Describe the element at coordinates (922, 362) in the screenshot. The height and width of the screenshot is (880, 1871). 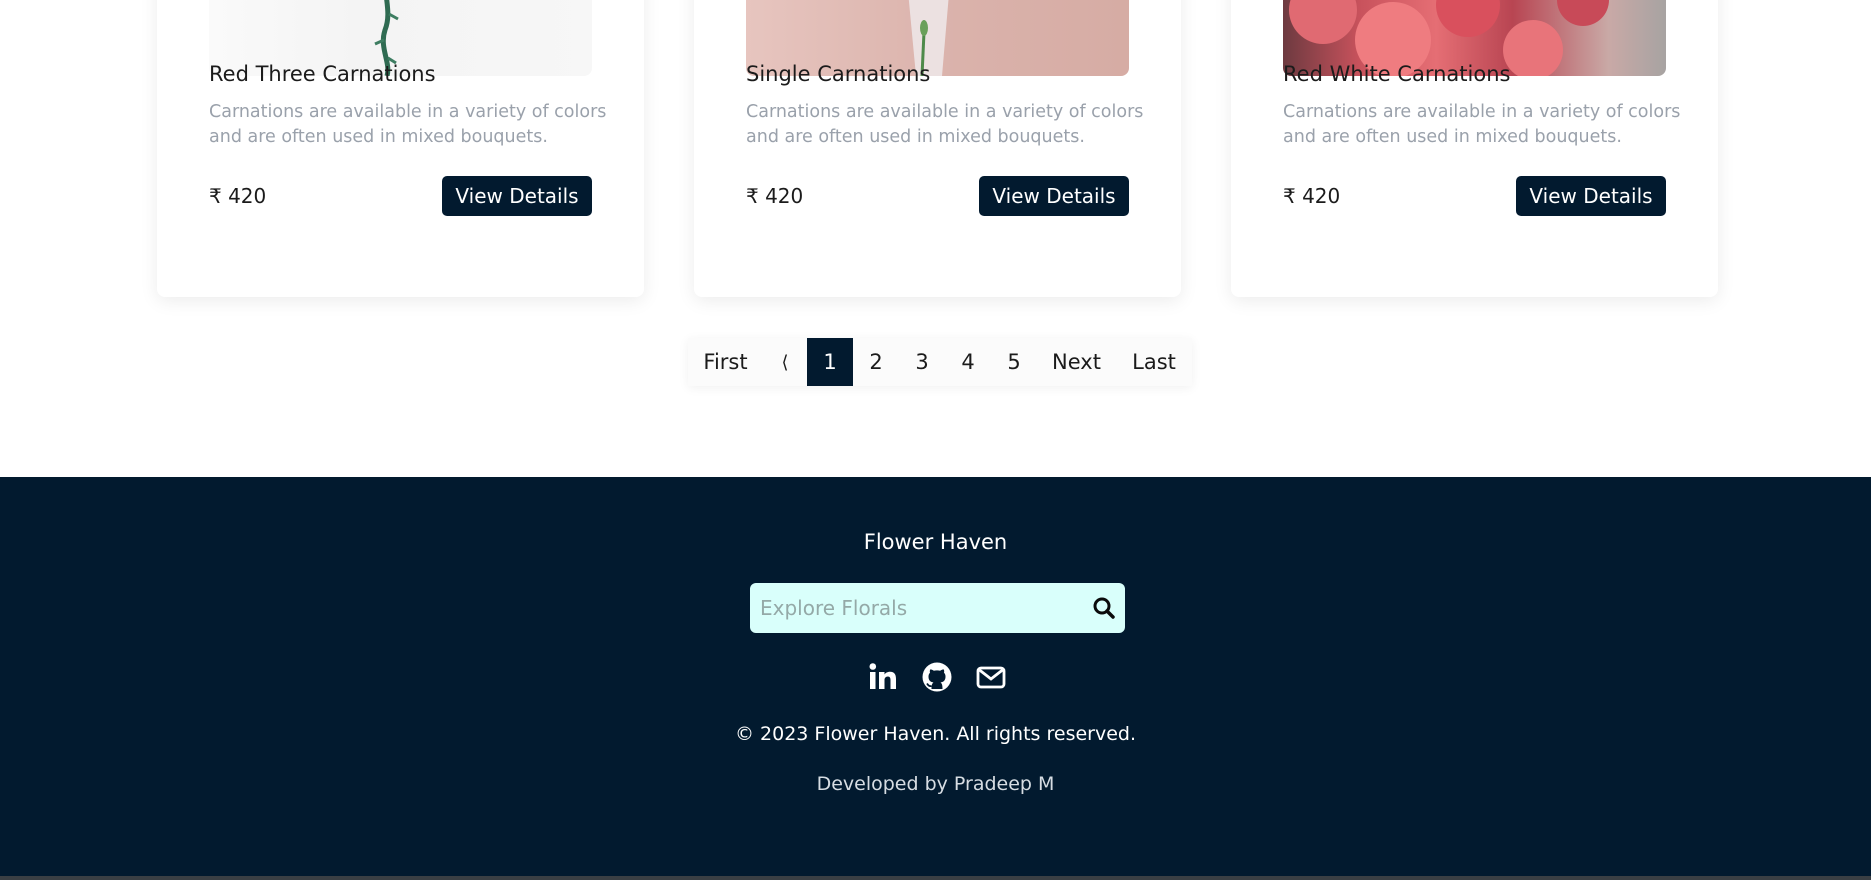
I see `pagination-page-3: 3` at that location.